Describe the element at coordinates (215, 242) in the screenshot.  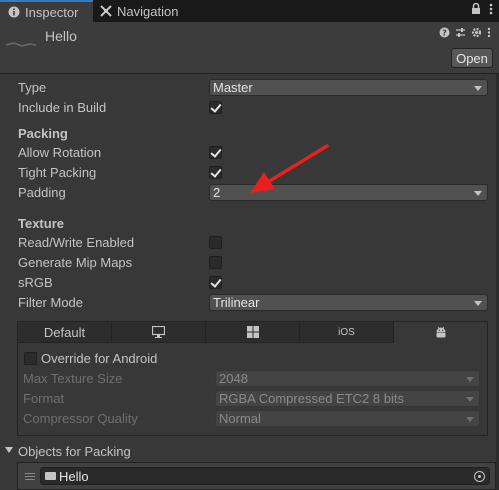
I see `read-write-checkbox` at that location.